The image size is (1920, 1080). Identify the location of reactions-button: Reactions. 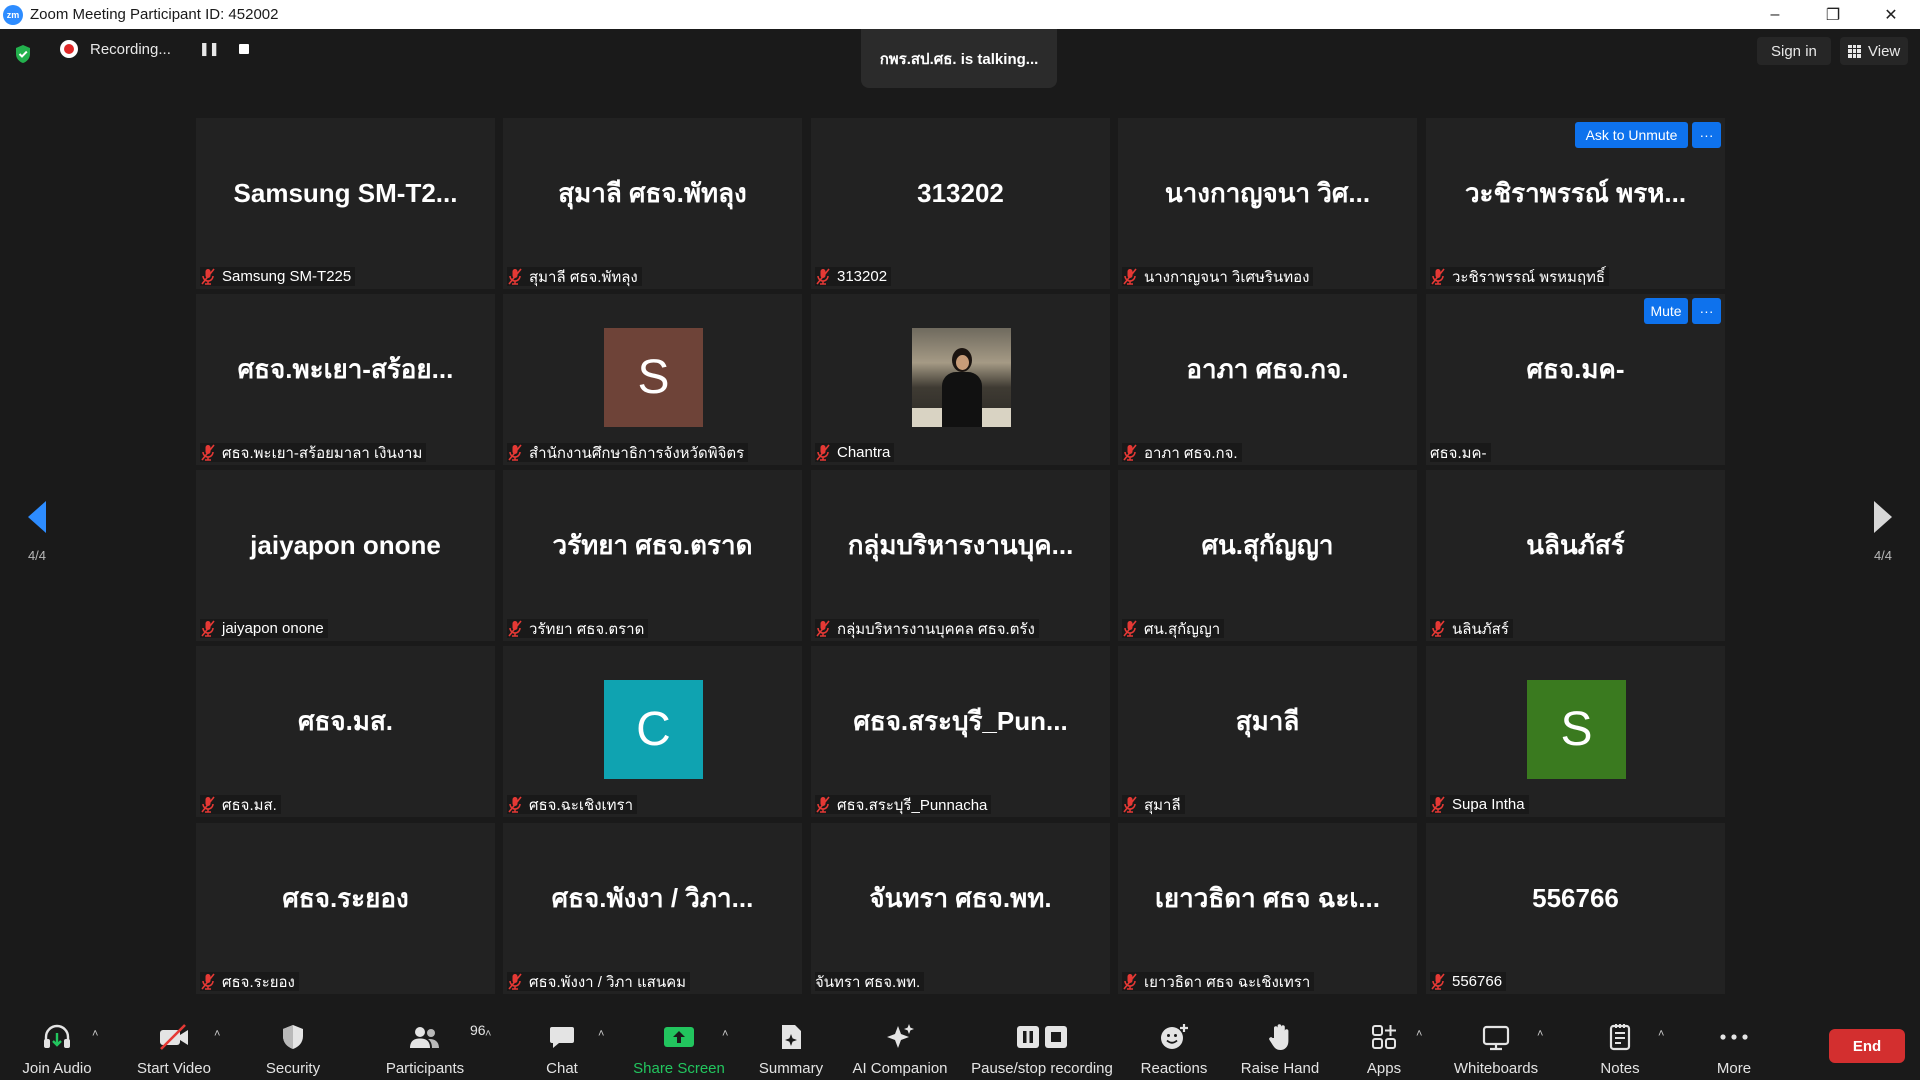
(1174, 1044).